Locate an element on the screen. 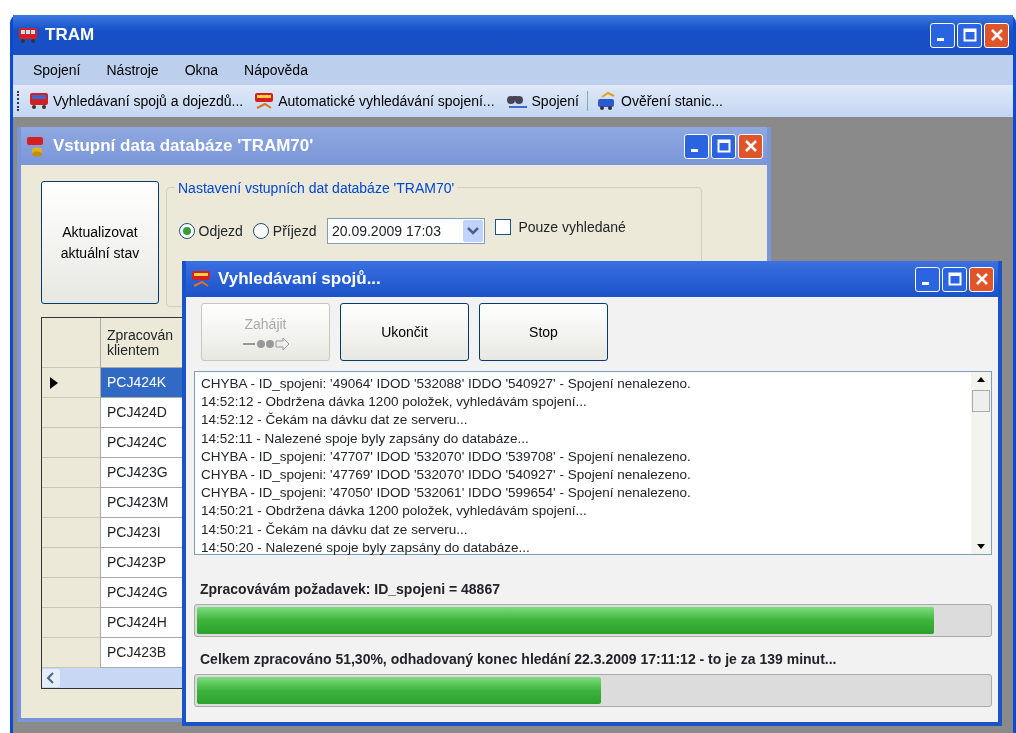 The height and width of the screenshot is (733, 1016). date-time-value: 20.09.2009 17:03 is located at coordinates (386, 231).